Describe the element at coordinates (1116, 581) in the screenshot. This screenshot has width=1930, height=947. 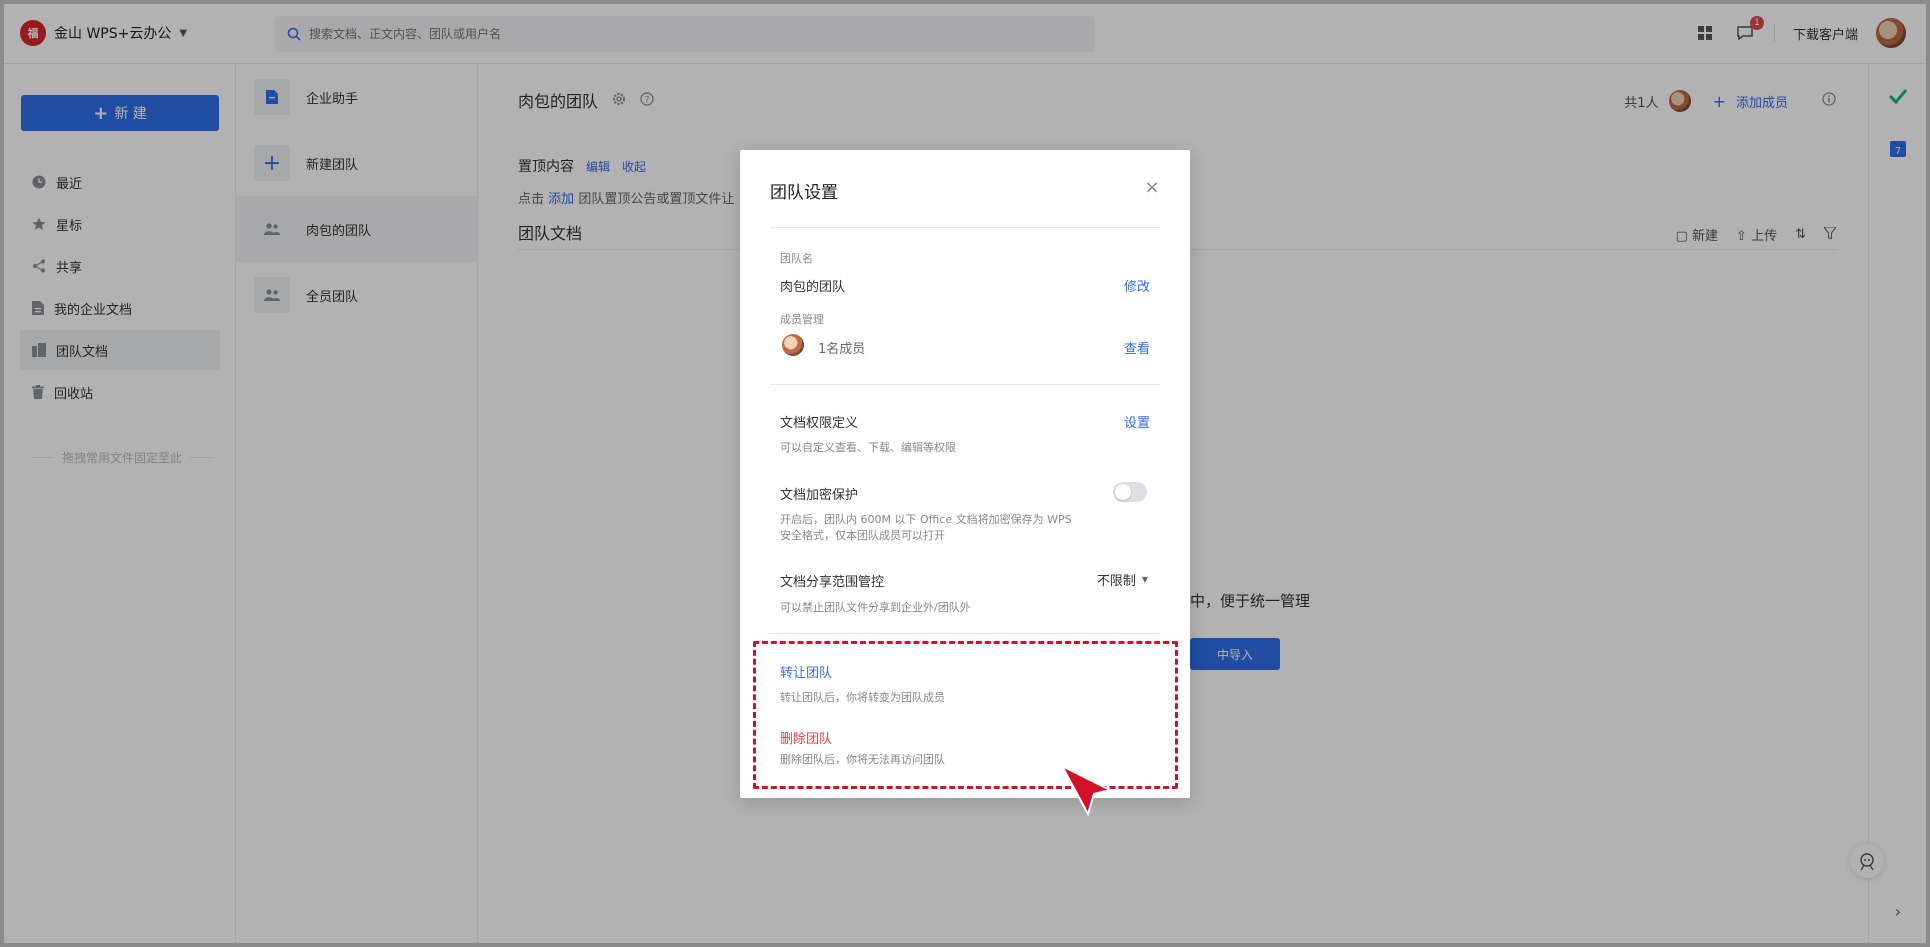
I see `share-scope-value: 不限制` at that location.